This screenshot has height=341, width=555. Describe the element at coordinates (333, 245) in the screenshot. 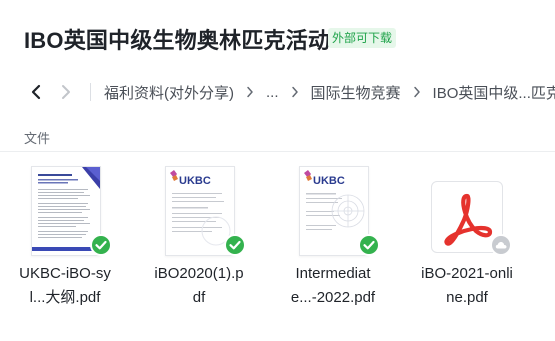

I see `file-item: UKBC Intermediat e...-2022.pdf` at that location.